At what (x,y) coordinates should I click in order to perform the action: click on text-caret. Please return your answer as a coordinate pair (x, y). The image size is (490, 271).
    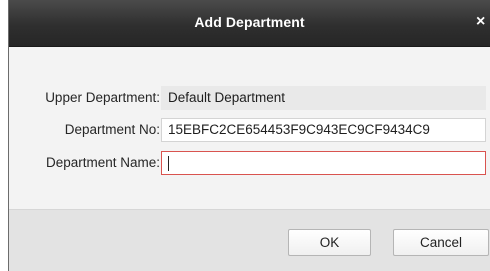
    Looking at the image, I should click on (168, 163).